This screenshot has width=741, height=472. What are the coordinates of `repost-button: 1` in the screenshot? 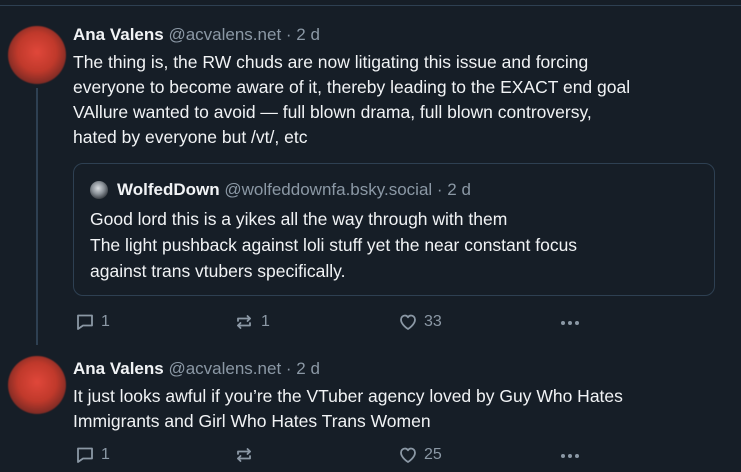 It's located at (251, 322).